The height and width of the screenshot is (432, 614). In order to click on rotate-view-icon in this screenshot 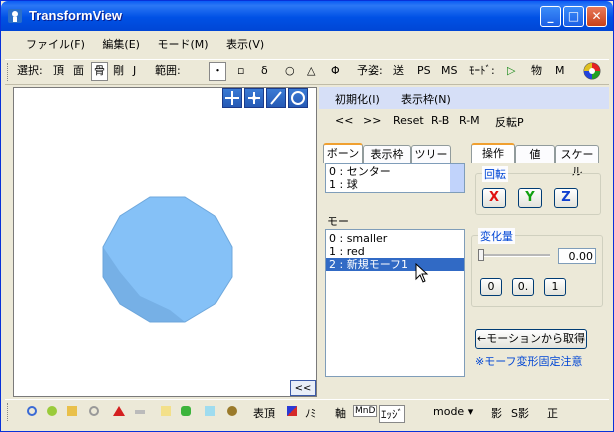, I will do `click(298, 98)`.